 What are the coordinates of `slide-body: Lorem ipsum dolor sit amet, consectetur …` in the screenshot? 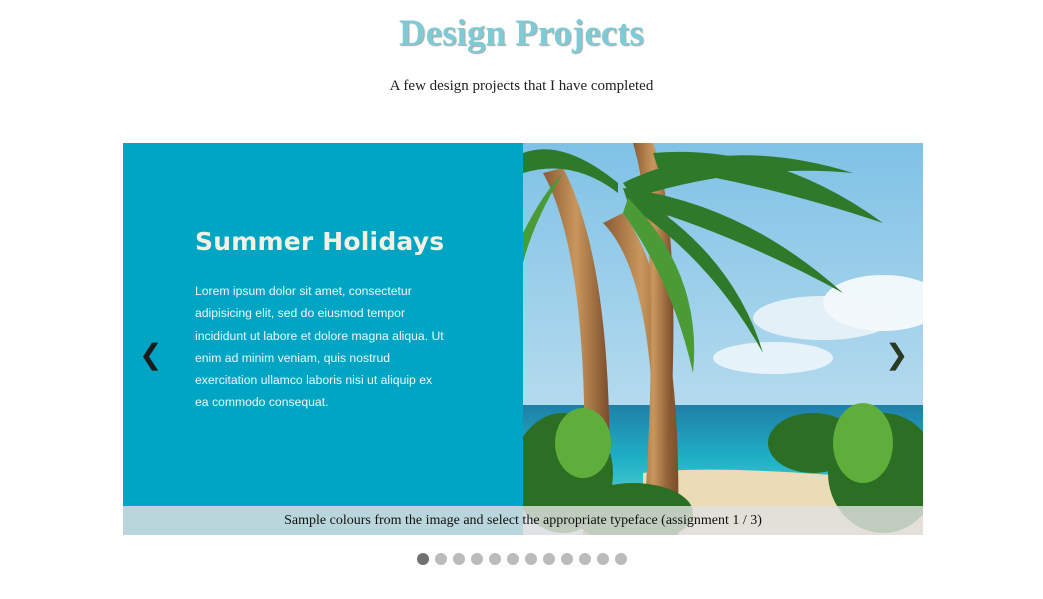 It's located at (319, 347).